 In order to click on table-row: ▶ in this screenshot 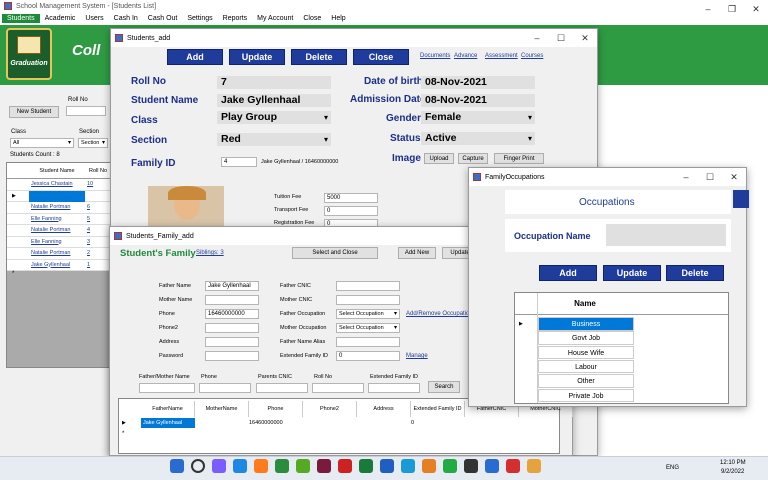, I will do `click(59, 196)`.